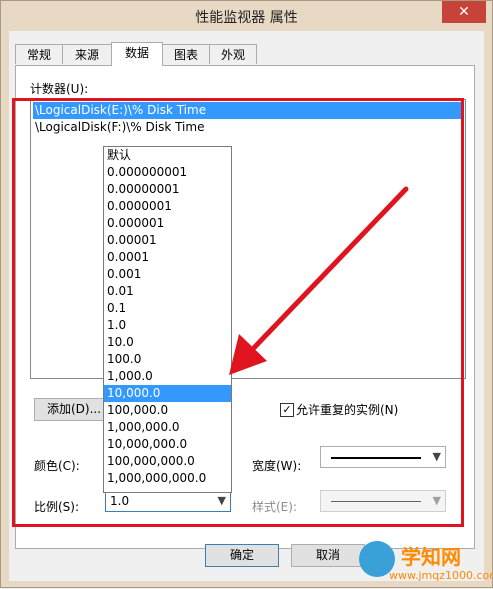 The width and height of the screenshot is (493, 589). I want to click on tab-data: 数据, so click(137, 54).